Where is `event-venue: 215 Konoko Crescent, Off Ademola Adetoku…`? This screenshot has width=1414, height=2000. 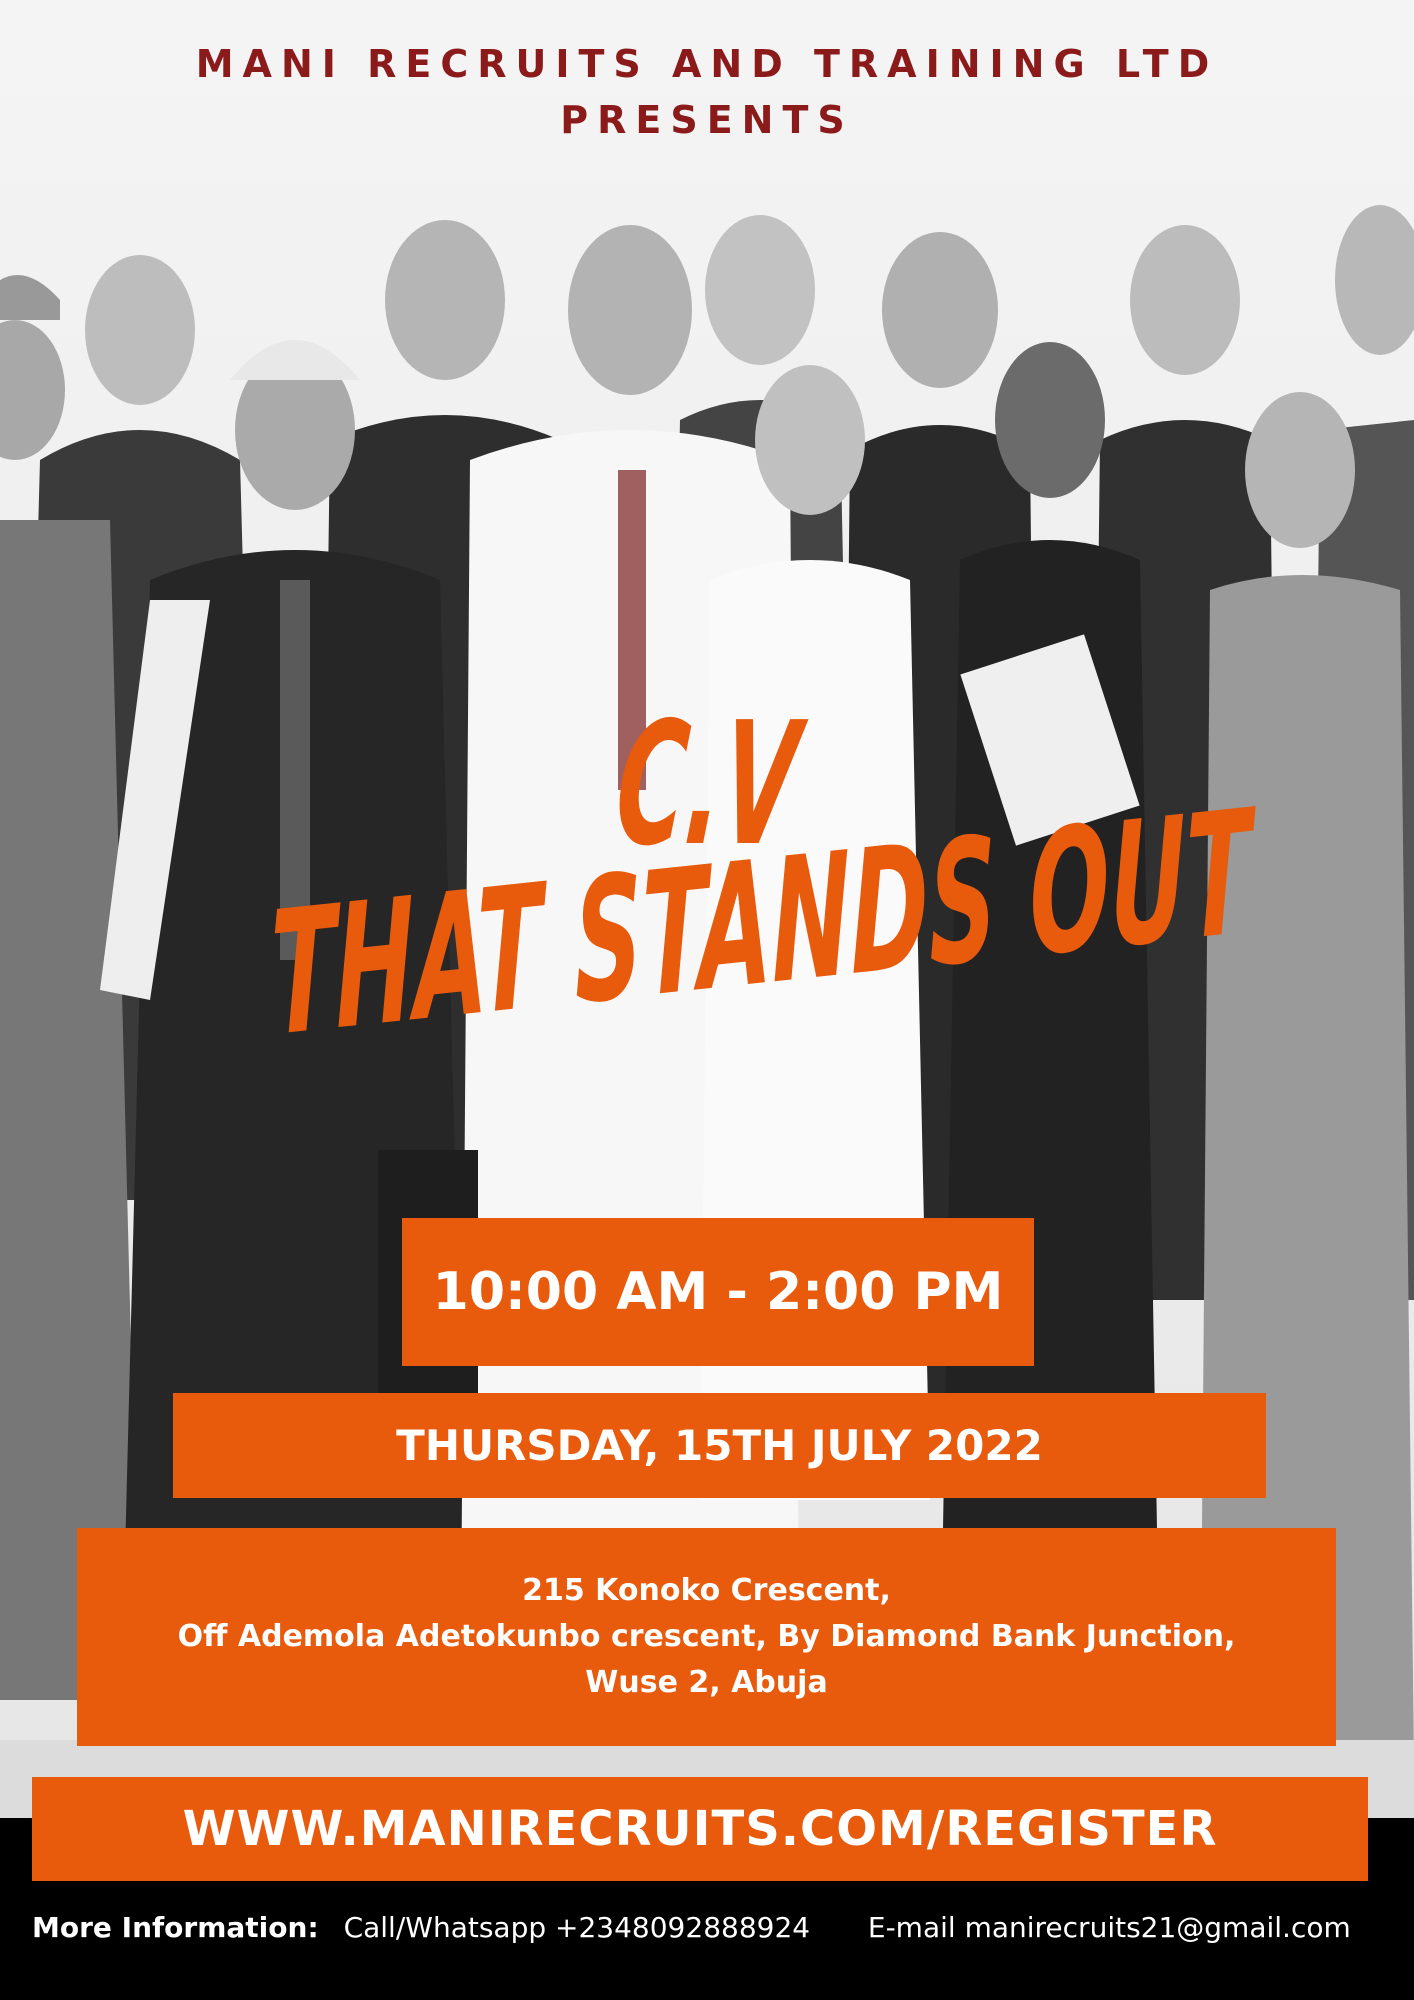
event-venue: 215 Konoko Crescent, Off Ademola Adetoku… is located at coordinates (706, 1637).